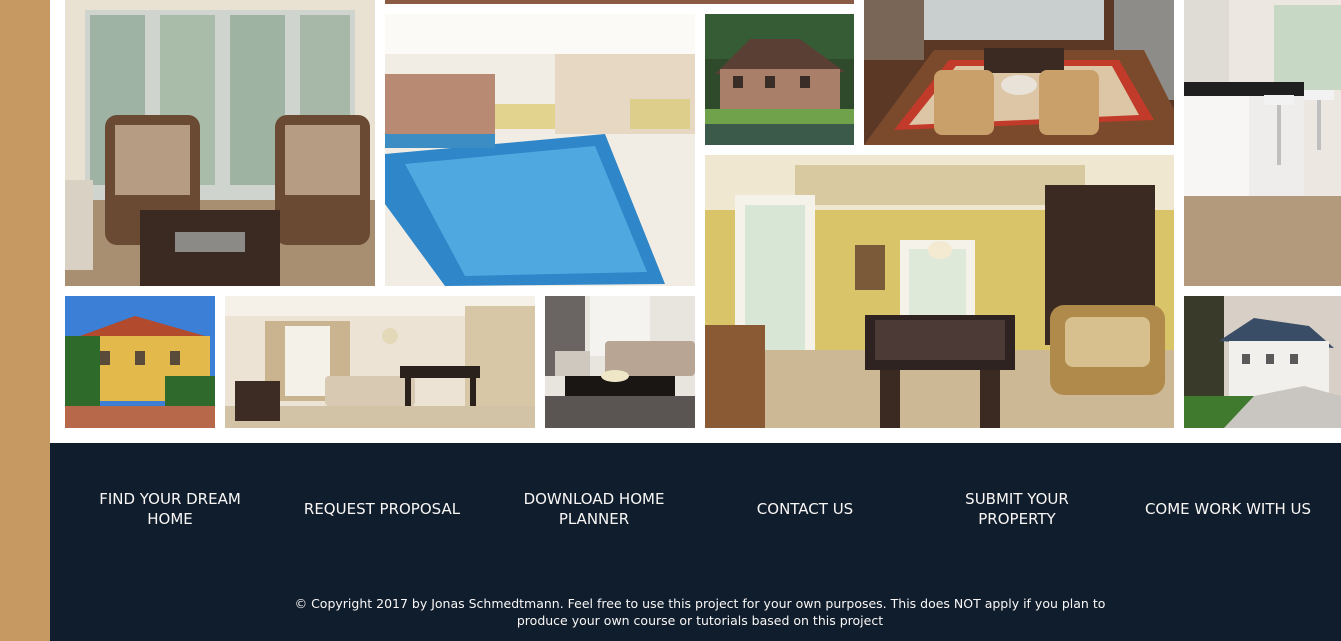 The height and width of the screenshot is (641, 1341). I want to click on footer-link-submit-property: SUBMIT YOUR PROPERTY, so click(1017, 509).